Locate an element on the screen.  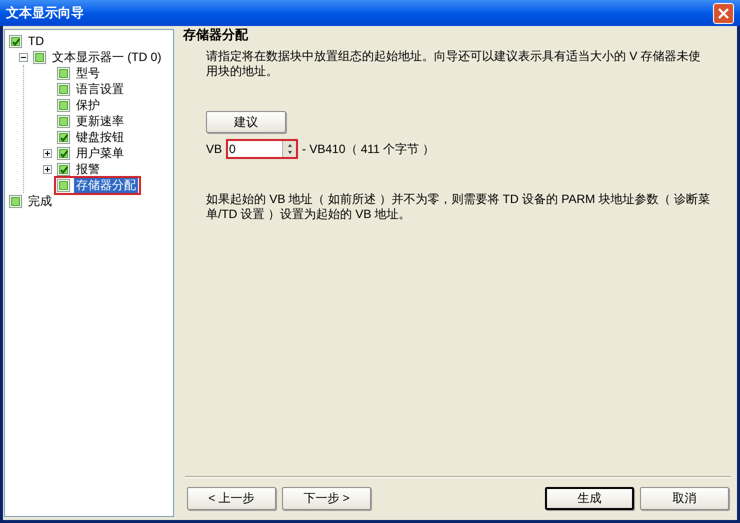
note-text: 如果起始的 VB 地址（ 如前所述 ）并不为零，则需要将 TD 设备的 PARM 块地址参数（ 诊断菜单/TD 设置 ）设置为起始的 VB 地址。 is located at coordinates (458, 207).